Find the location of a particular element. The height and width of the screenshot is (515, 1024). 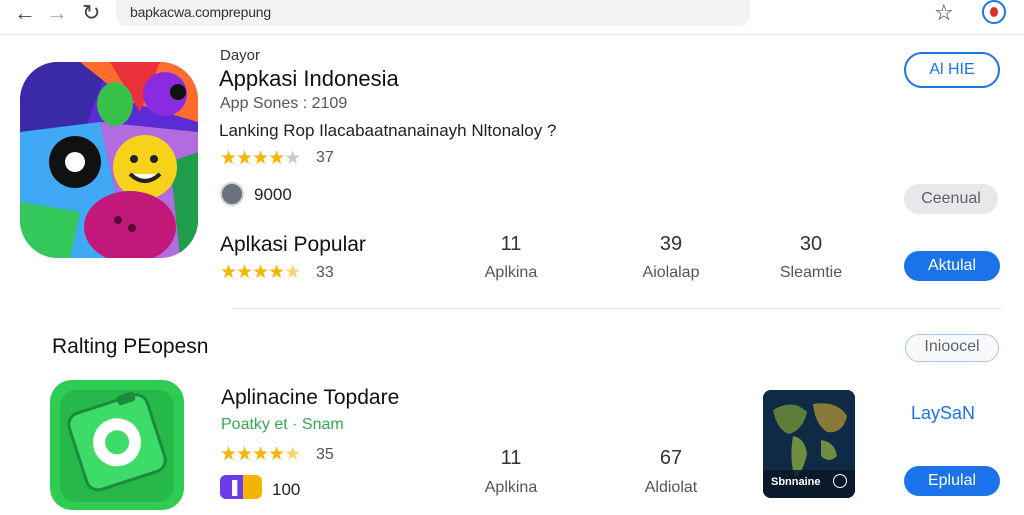

app-title: Appkasi Indonesia is located at coordinates (309, 79).